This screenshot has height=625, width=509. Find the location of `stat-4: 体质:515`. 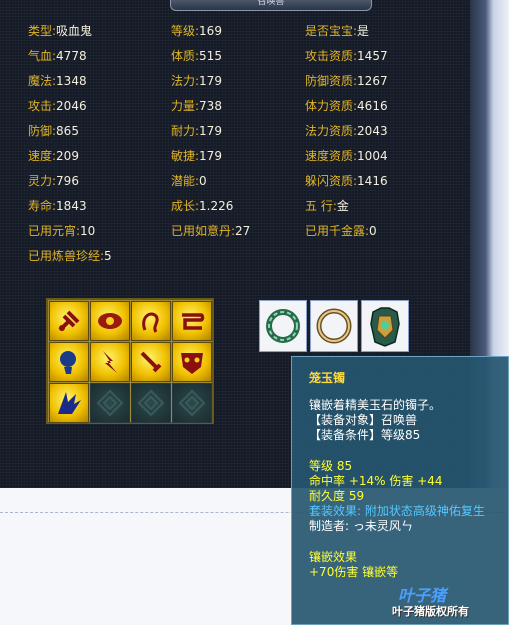

stat-4: 体质:515 is located at coordinates (196, 56).